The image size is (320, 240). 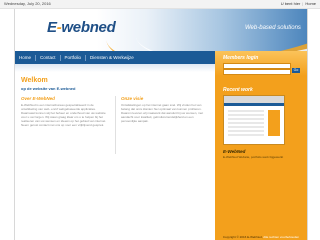 I want to click on nav-item-services: Diensten & Werkwijze, so click(x=112, y=57).